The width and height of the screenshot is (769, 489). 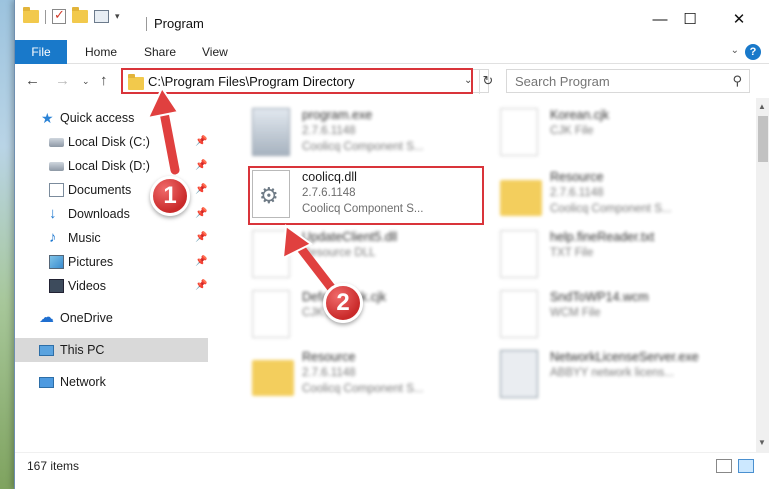 I want to click on step-2-callout: 2, so click(x=343, y=303).